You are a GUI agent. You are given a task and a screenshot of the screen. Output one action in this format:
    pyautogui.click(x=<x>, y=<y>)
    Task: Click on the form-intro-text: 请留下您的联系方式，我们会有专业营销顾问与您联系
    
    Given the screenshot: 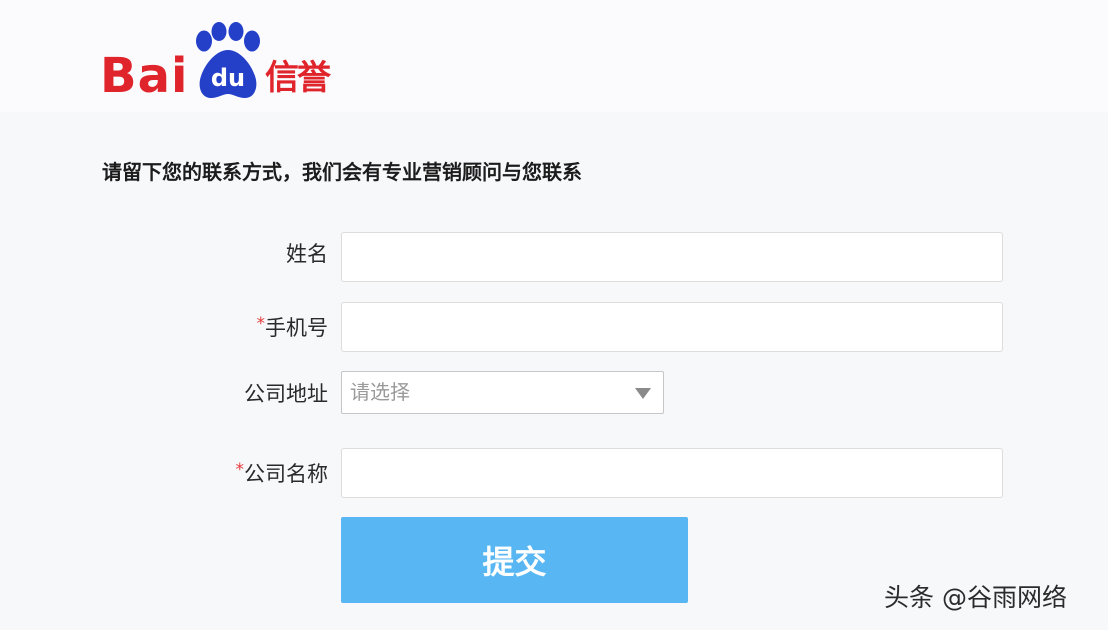 What is the action you would take?
    pyautogui.click(x=342, y=172)
    